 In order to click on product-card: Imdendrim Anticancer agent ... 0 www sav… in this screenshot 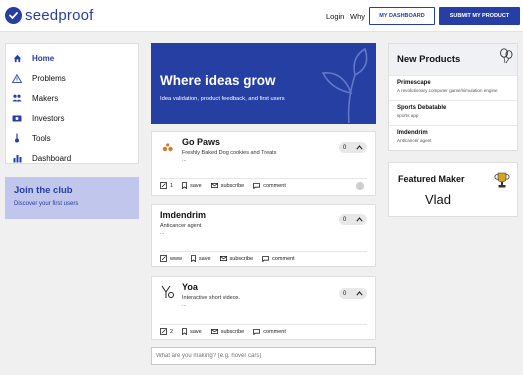, I will do `click(263, 235)`.